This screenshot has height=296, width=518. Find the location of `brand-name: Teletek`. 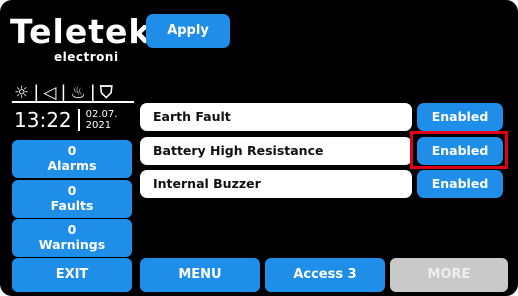

brand-name: Teletek is located at coordinates (81, 31).